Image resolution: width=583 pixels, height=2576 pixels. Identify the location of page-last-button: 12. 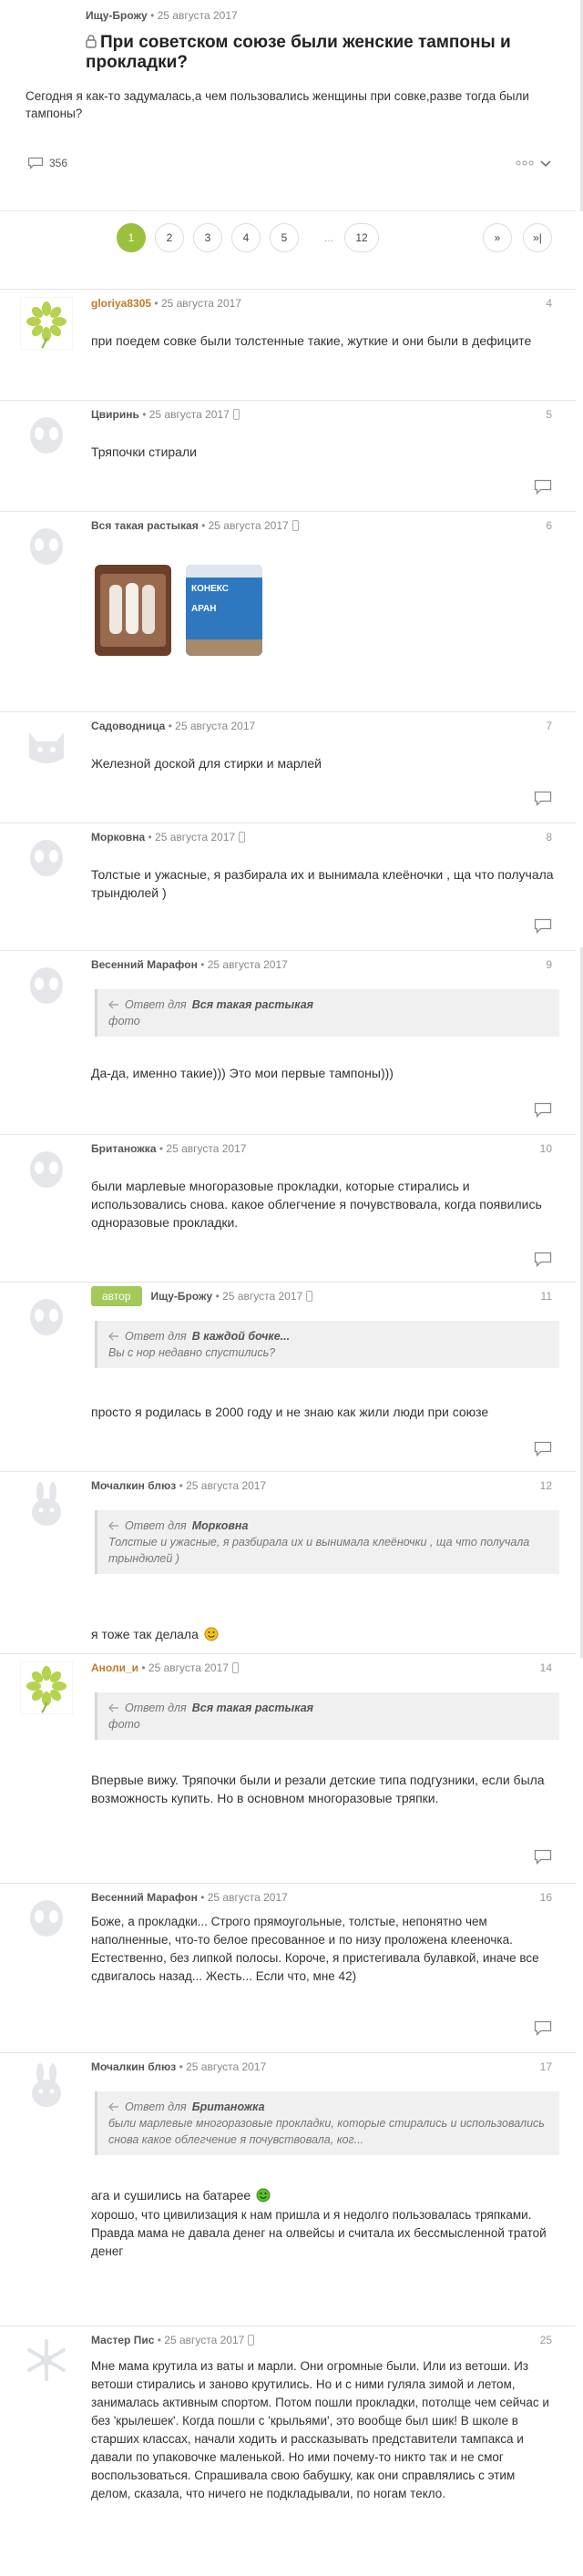
(361, 238).